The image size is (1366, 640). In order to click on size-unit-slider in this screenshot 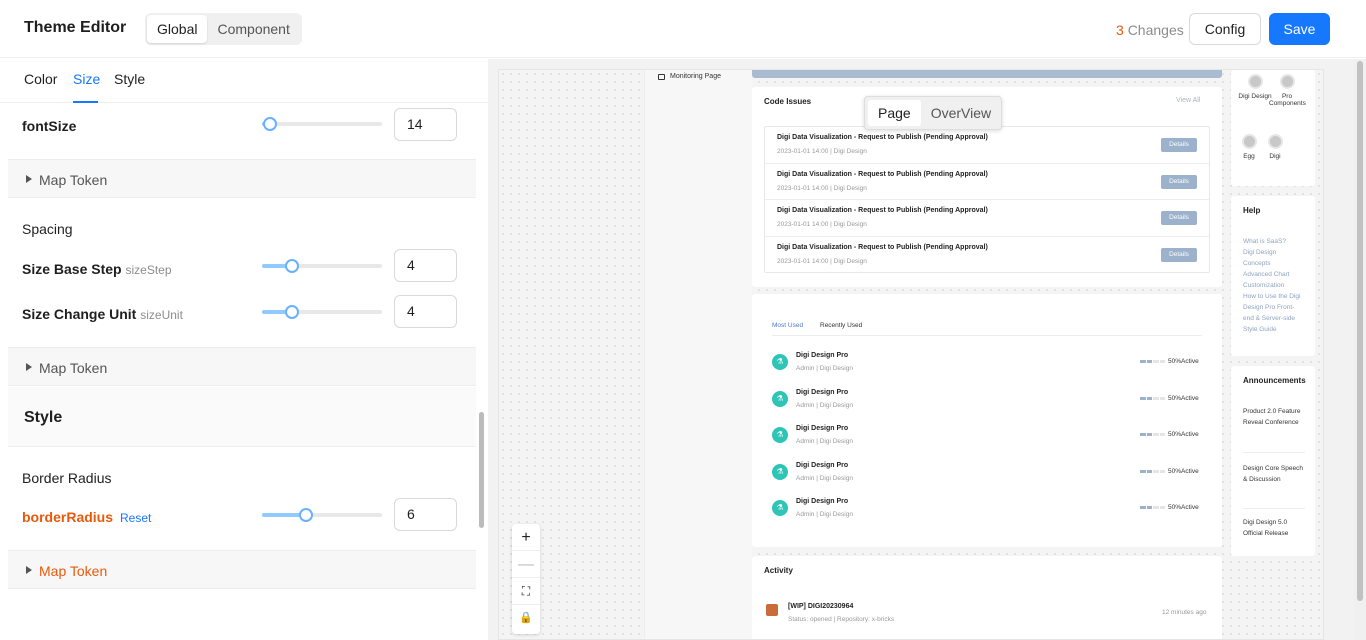, I will do `click(322, 312)`.